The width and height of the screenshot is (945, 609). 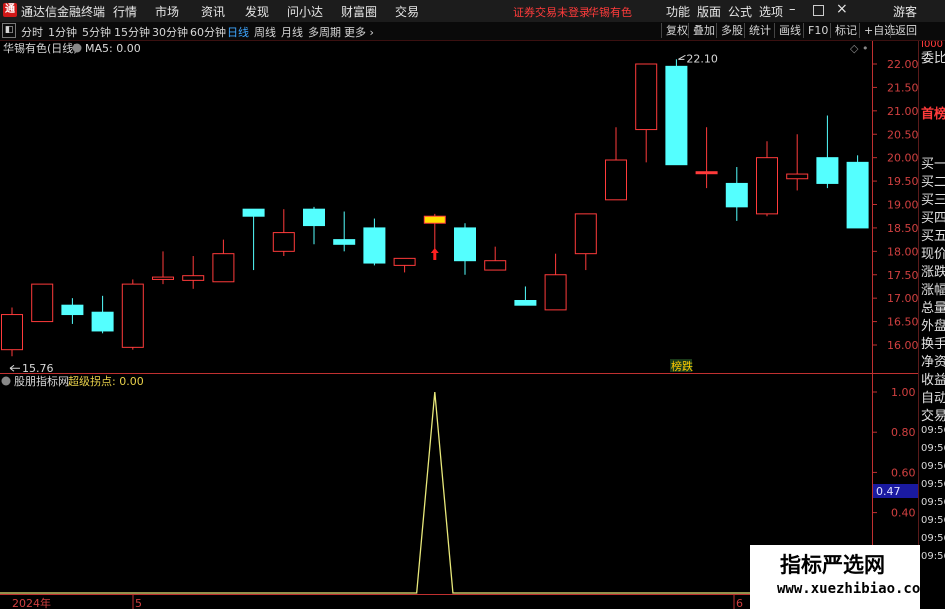 What do you see at coordinates (38, 368) in the screenshot?
I see `min-price-label: 15.76` at bounding box center [38, 368].